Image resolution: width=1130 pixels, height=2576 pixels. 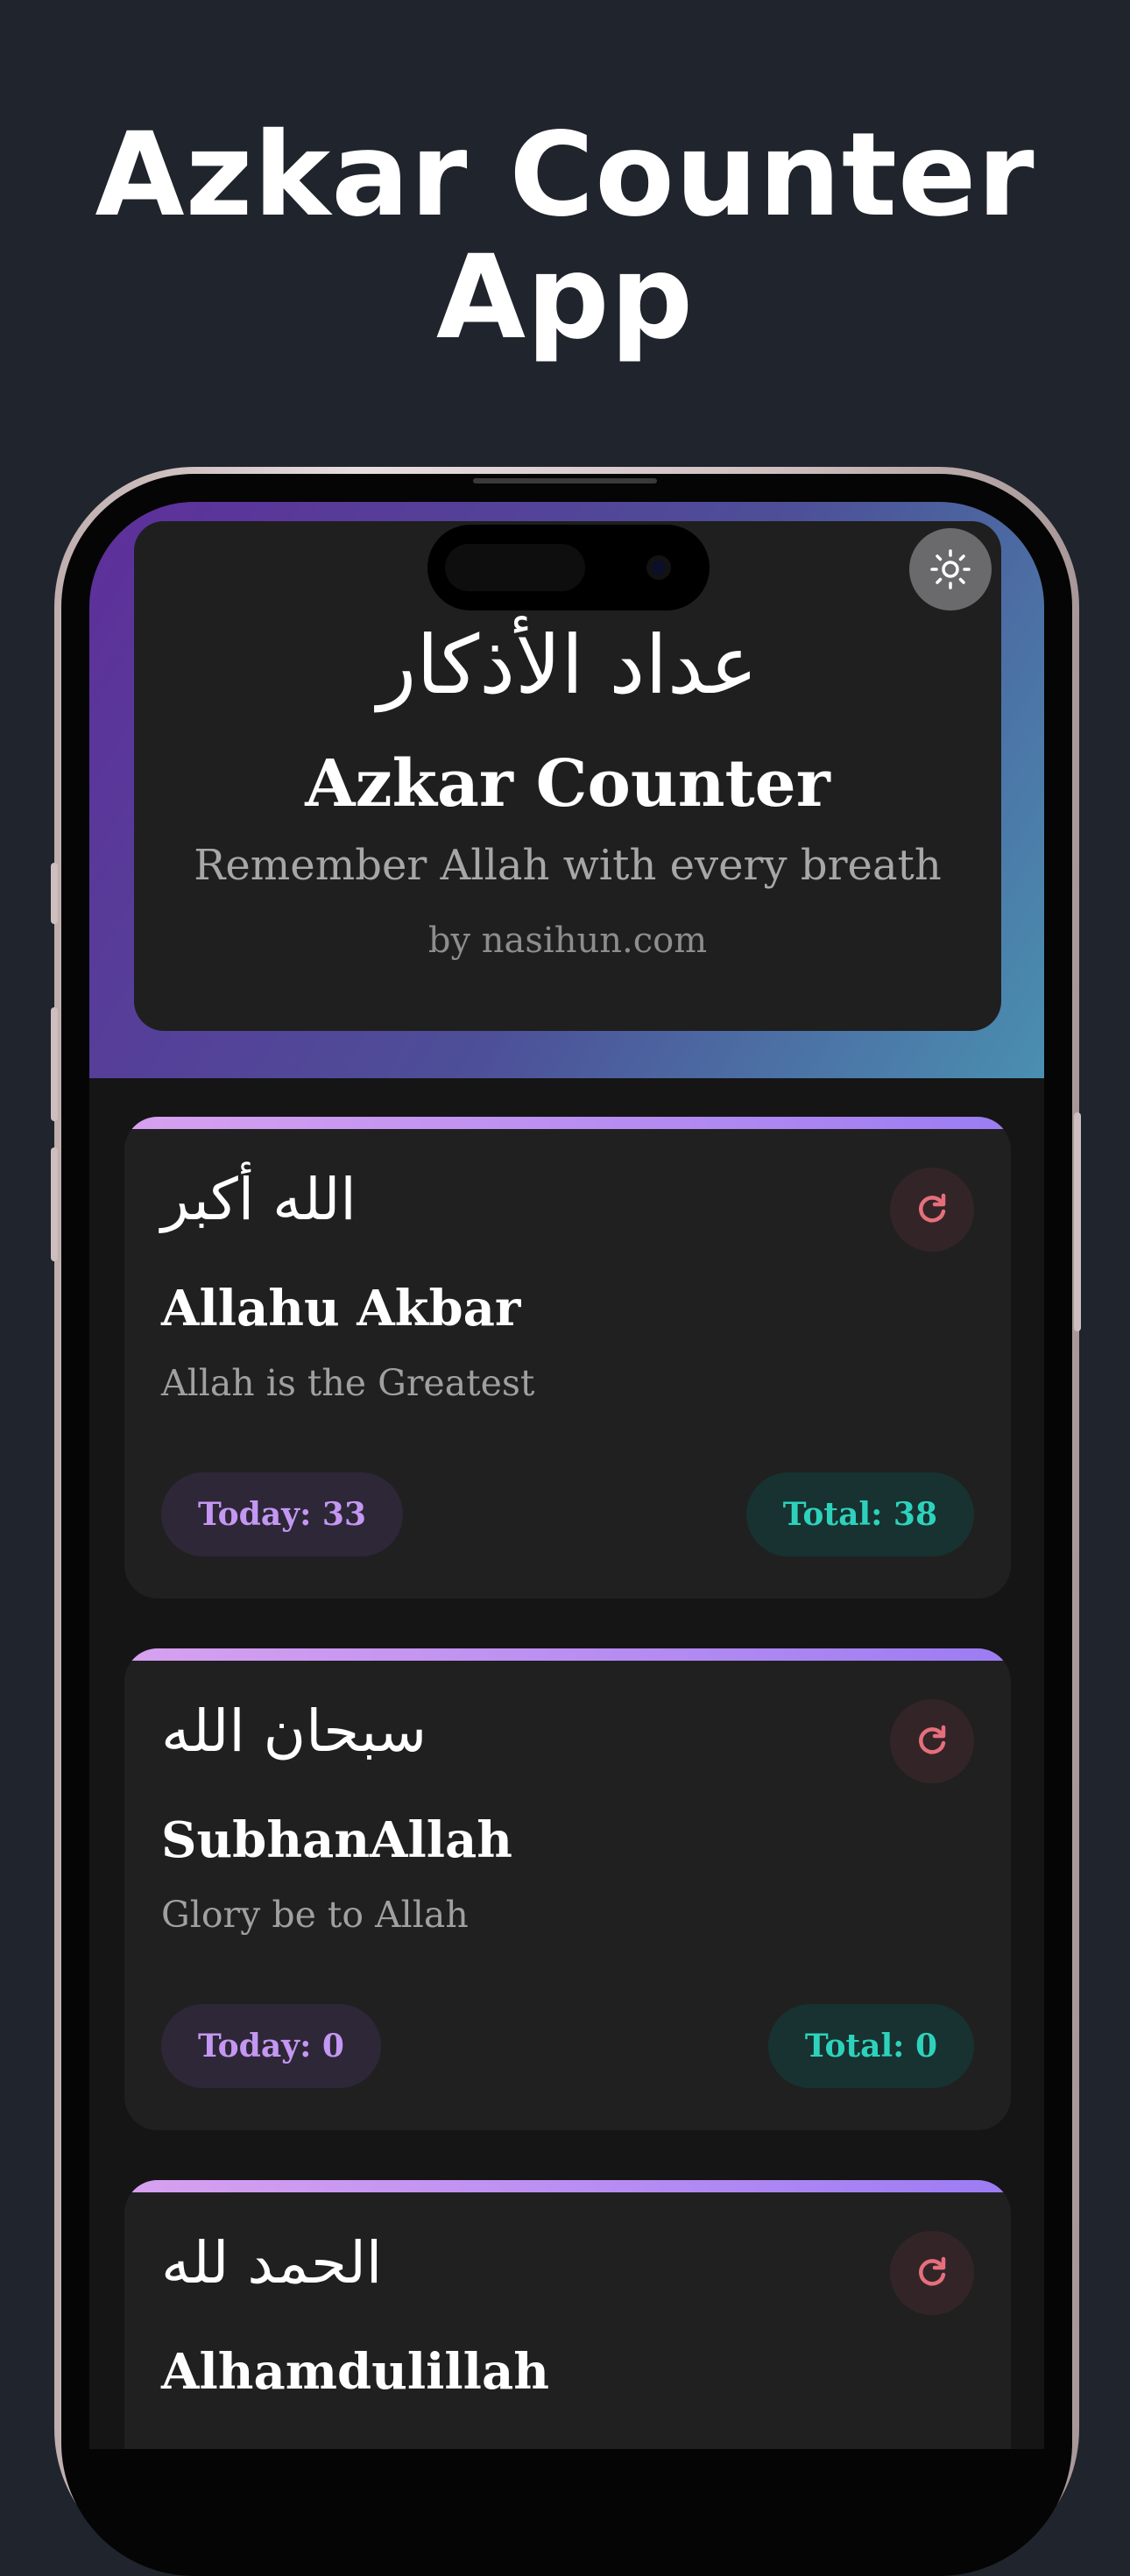 I want to click on today-count-badge: Today: 0, so click(x=271, y=2046).